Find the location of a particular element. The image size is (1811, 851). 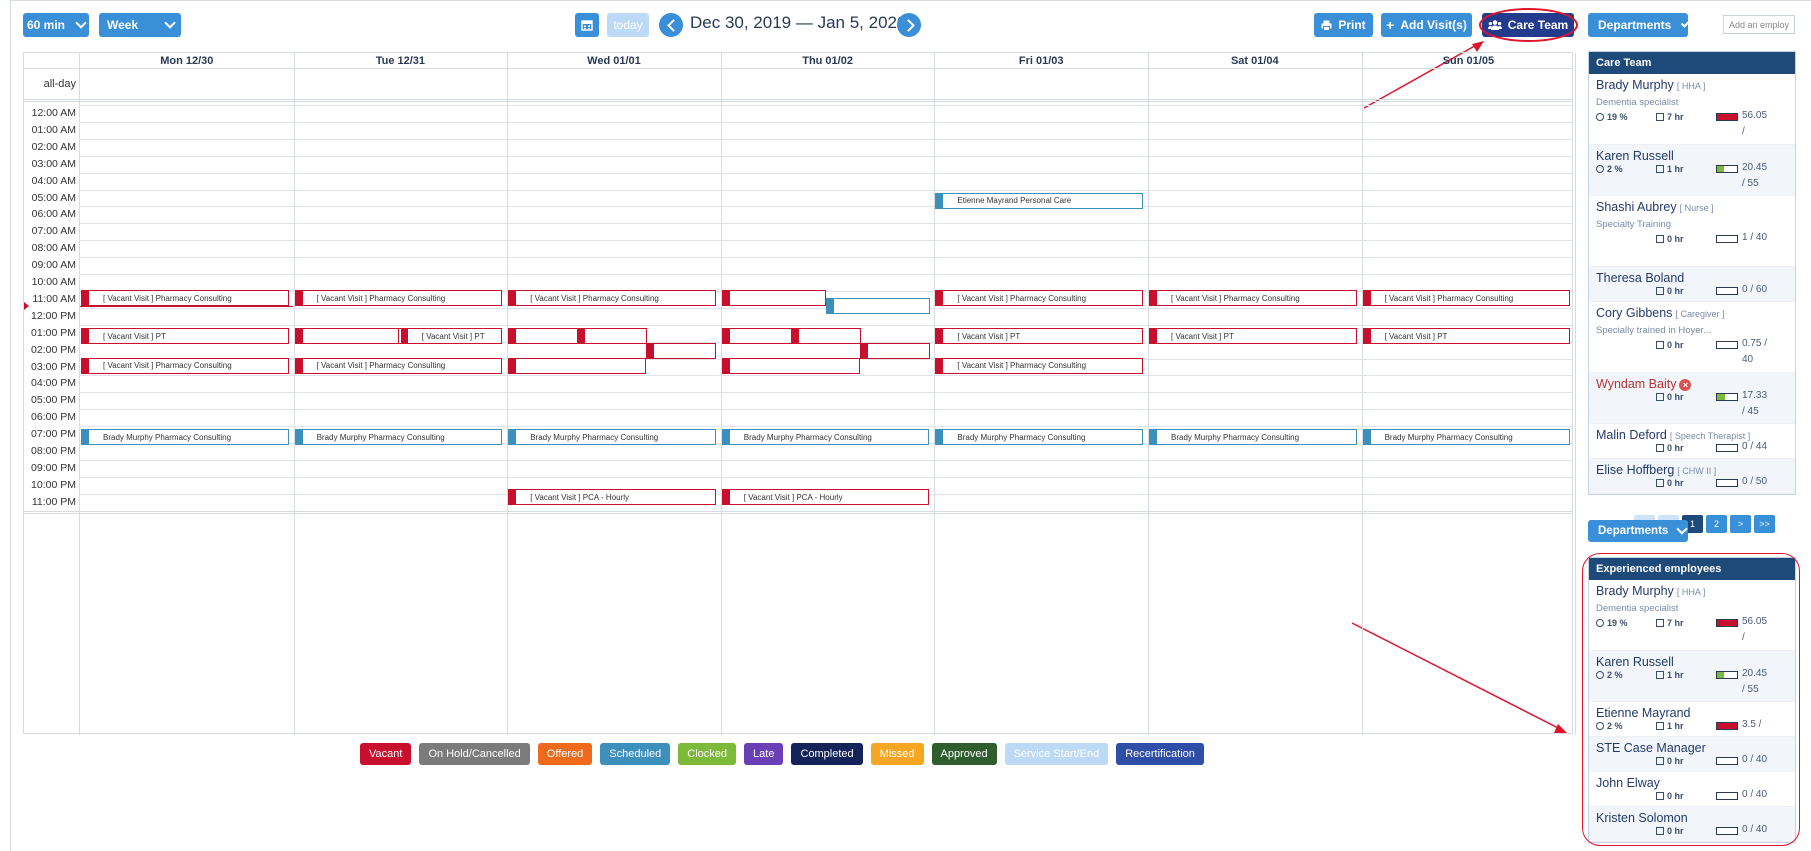

employee-name: Malin Deford is located at coordinates (1631, 435).